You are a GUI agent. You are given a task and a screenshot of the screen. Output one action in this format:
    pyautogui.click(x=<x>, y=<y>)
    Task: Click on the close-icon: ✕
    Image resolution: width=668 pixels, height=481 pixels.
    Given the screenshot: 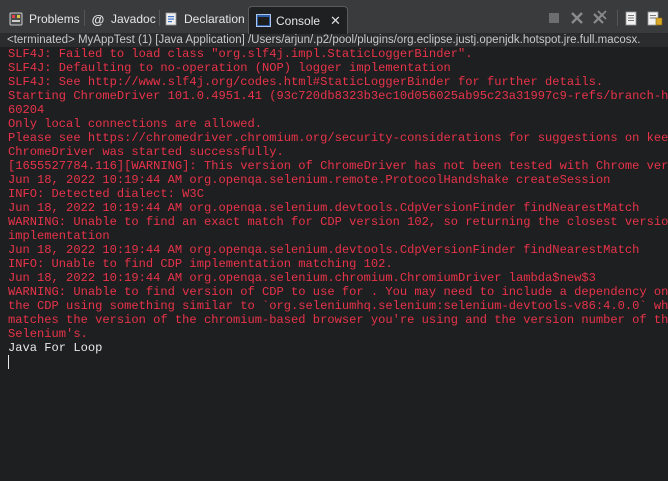 What is the action you would take?
    pyautogui.click(x=335, y=20)
    